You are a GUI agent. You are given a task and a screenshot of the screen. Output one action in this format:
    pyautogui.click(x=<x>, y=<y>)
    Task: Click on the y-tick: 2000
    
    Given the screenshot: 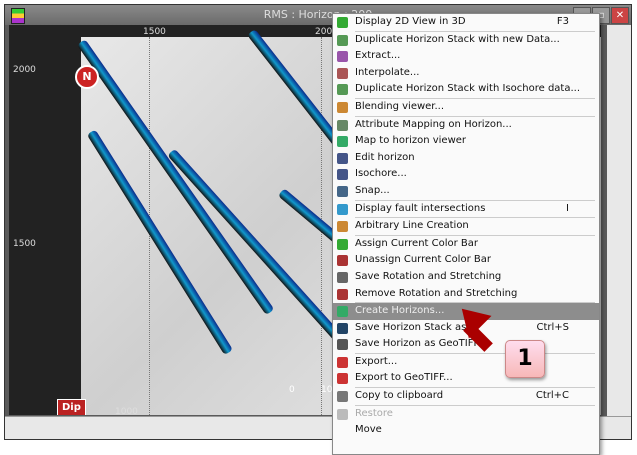 What is the action you would take?
    pyautogui.click(x=24, y=70)
    